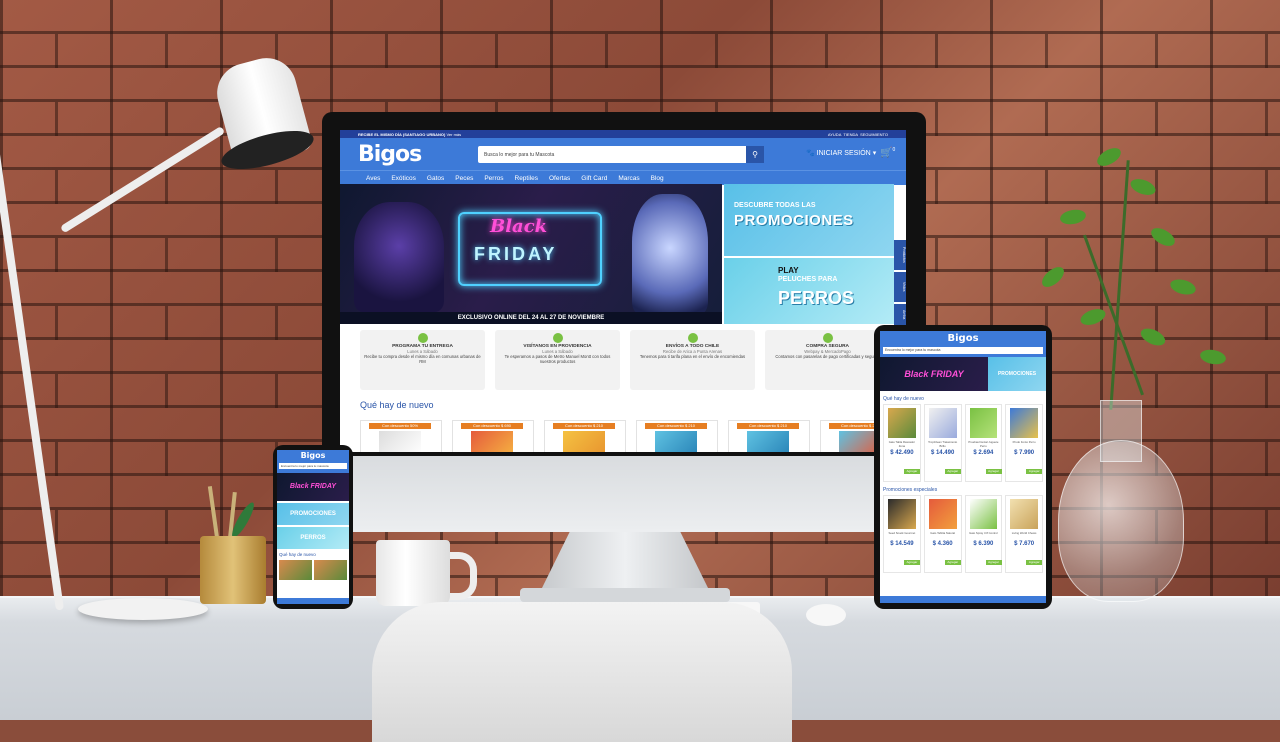 This screenshot has height=742, width=1280. I want to click on hero-black-text: Black, so click(519, 226).